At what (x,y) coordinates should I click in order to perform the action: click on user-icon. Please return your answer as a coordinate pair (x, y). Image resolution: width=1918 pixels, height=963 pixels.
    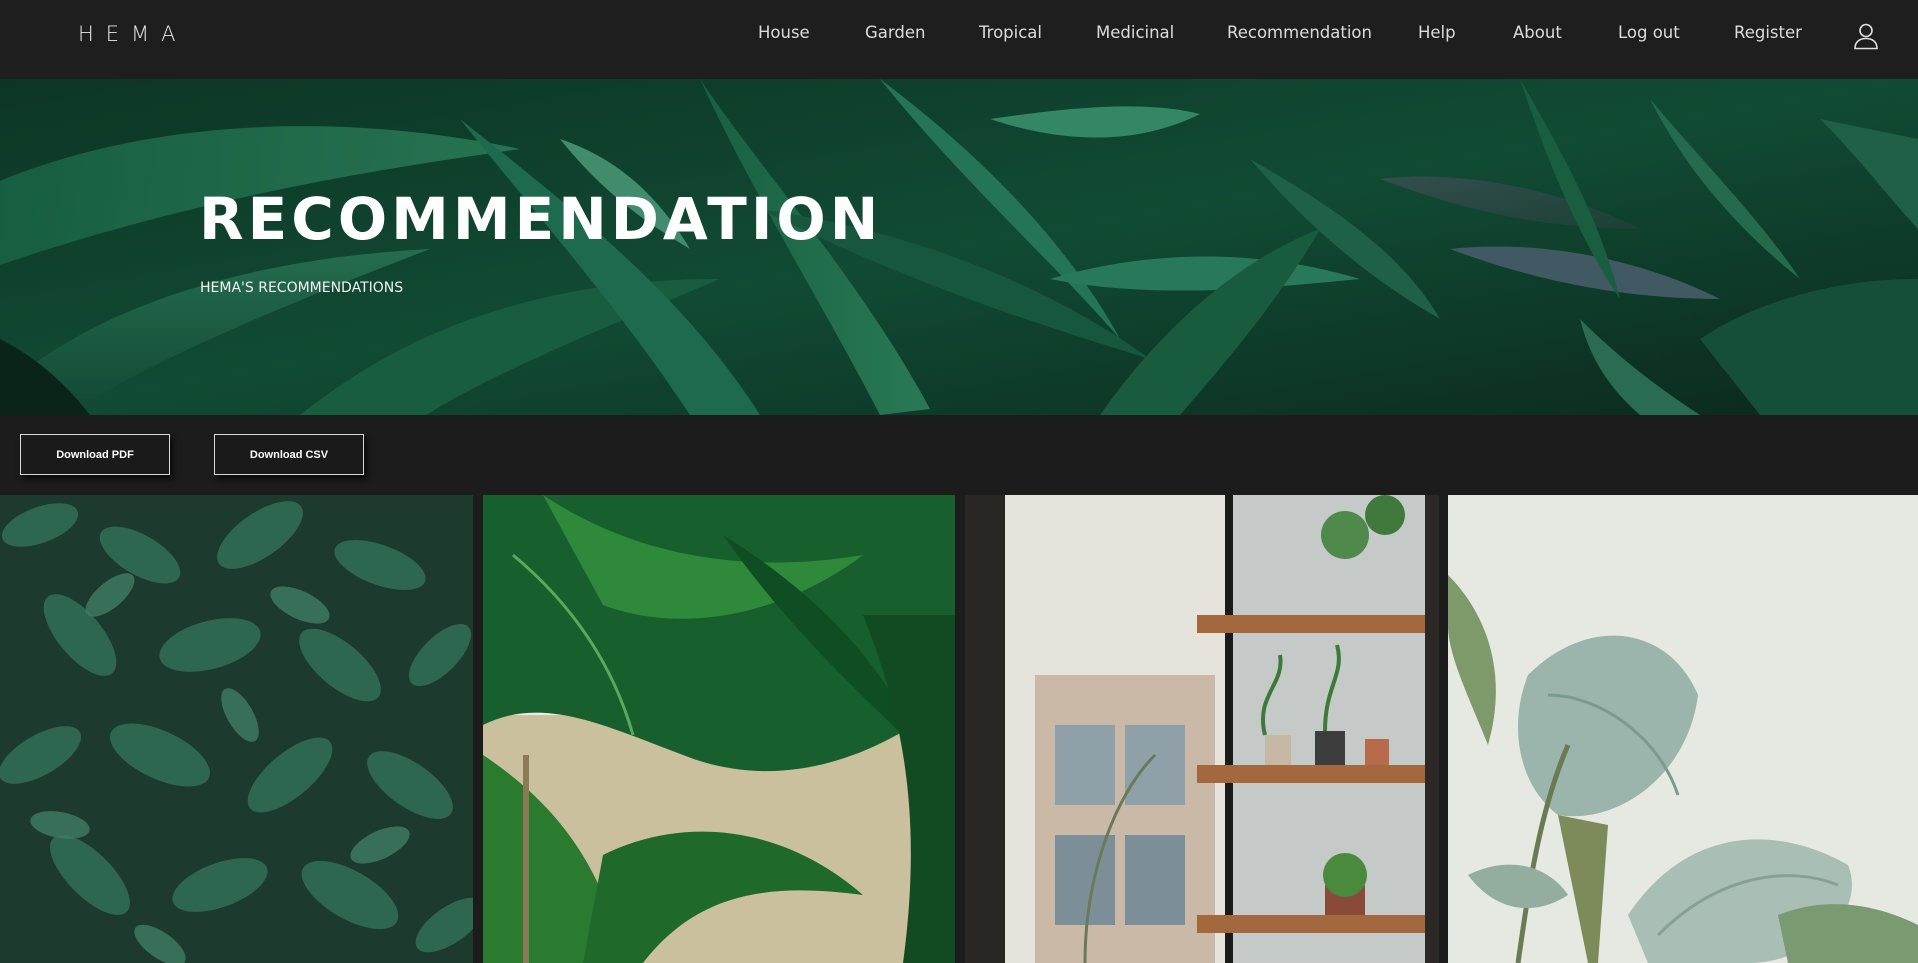
    Looking at the image, I should click on (1866, 36).